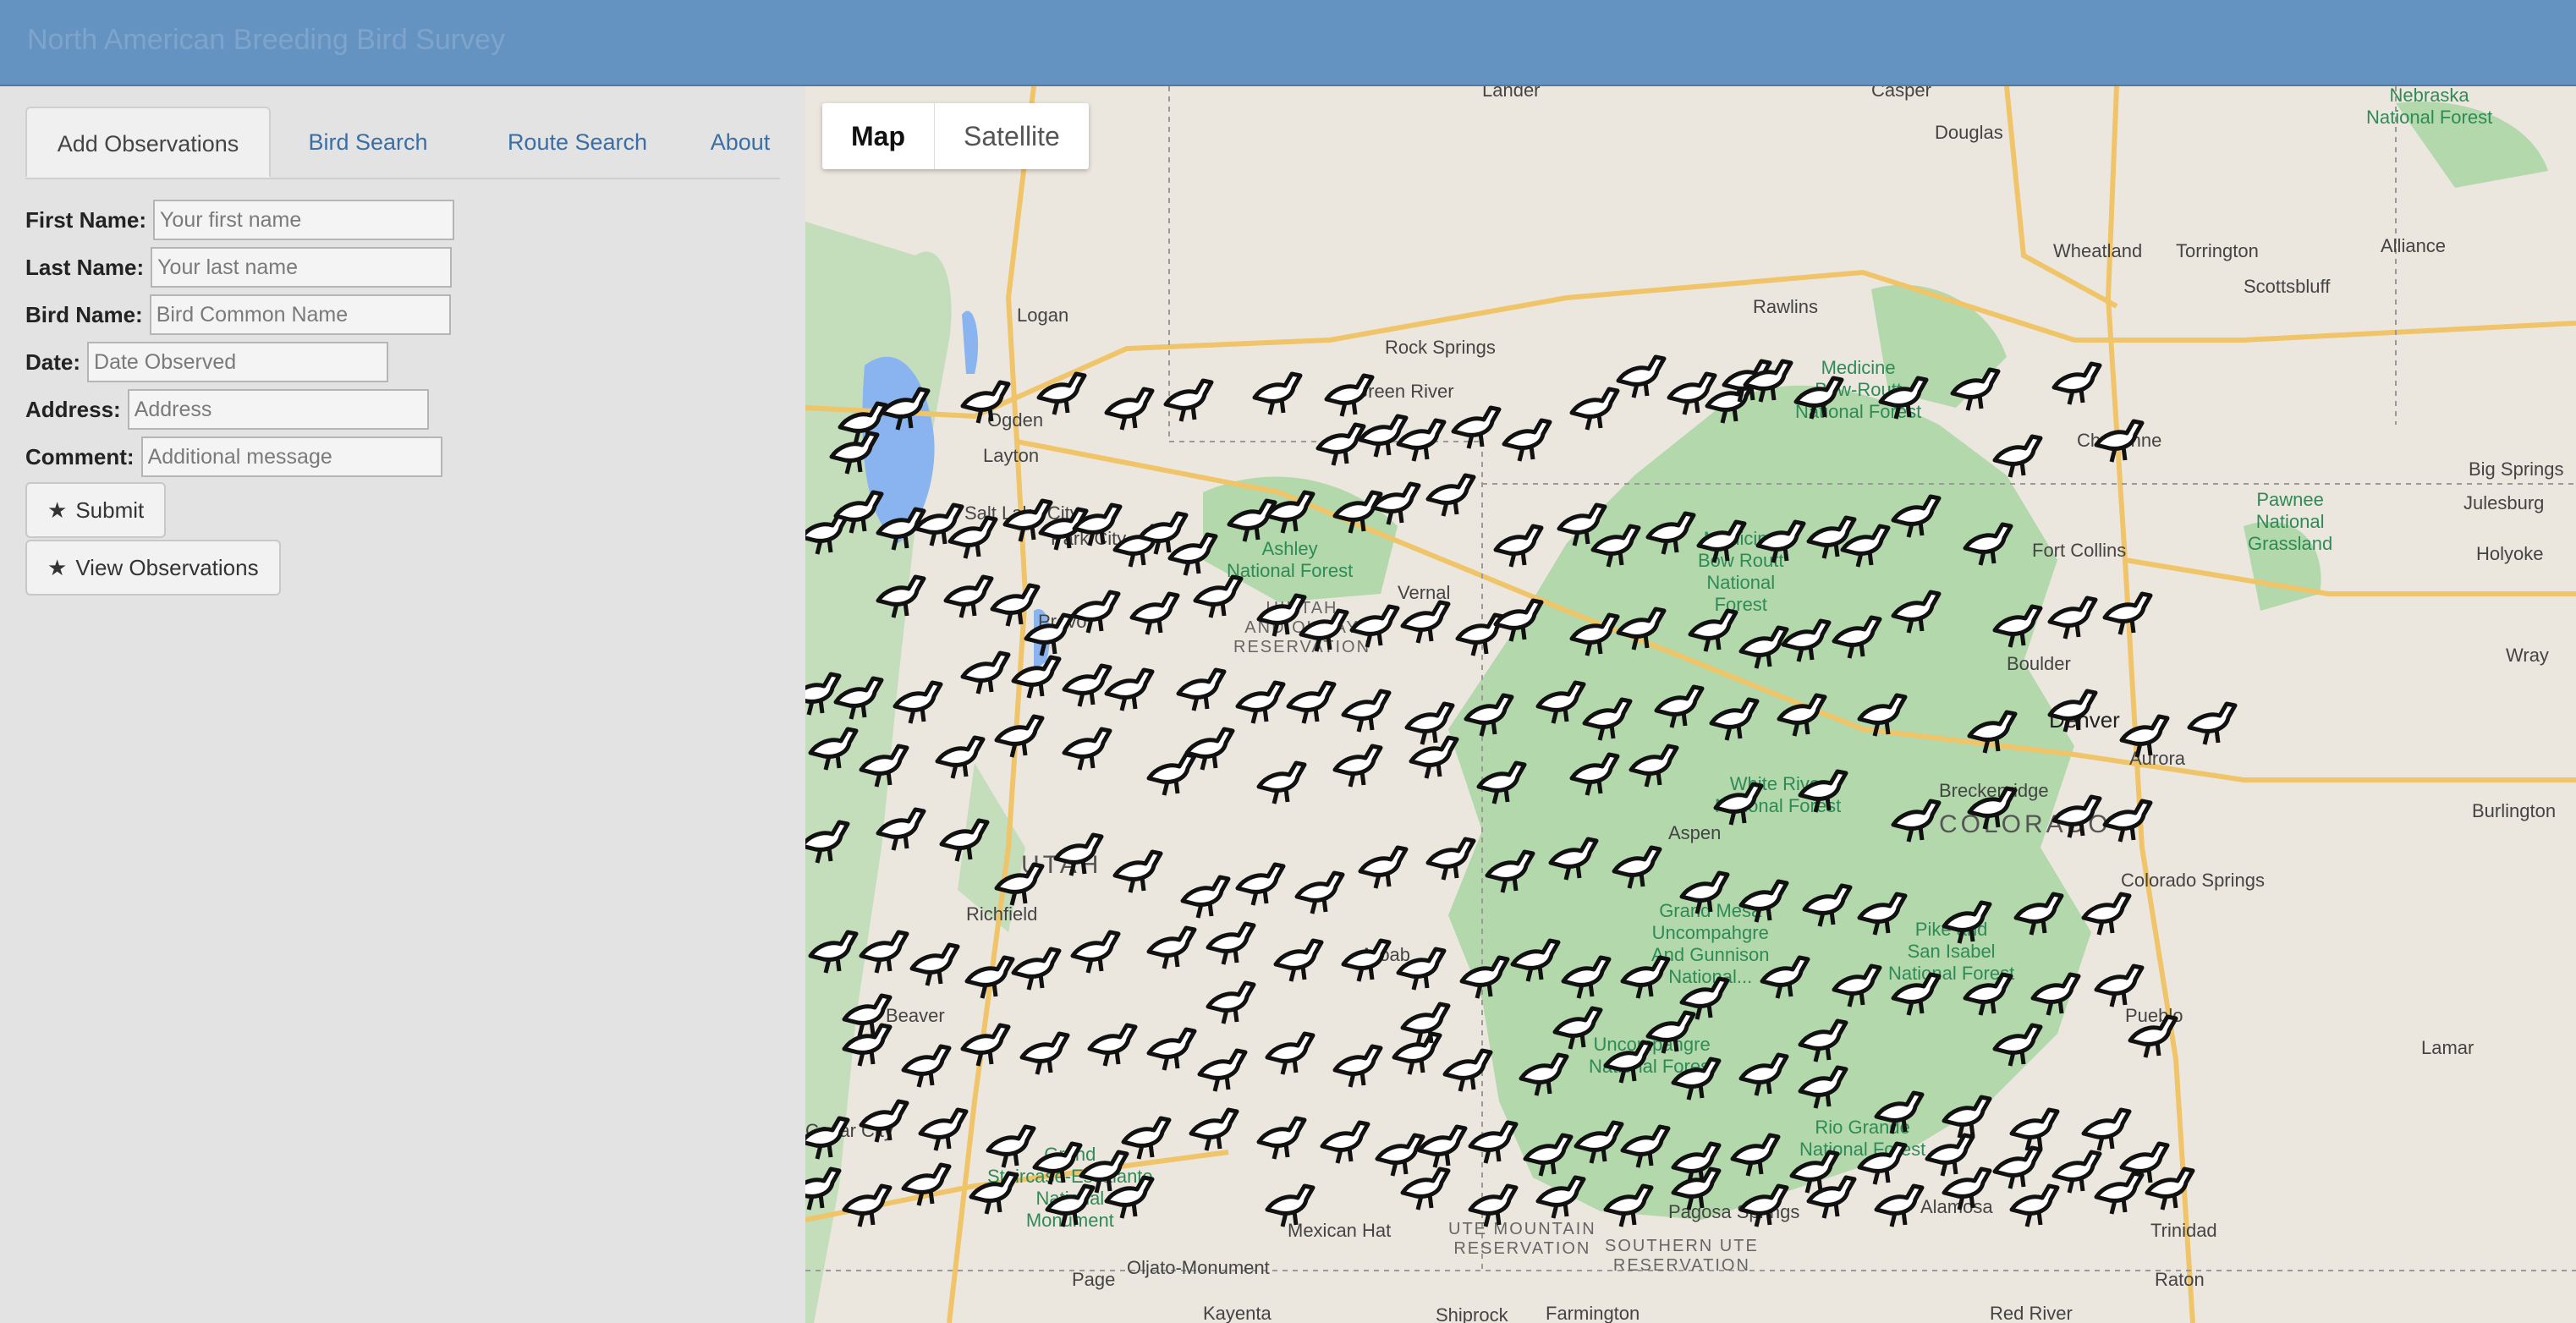 The height and width of the screenshot is (1323, 2576). What do you see at coordinates (1425, 592) in the screenshot?
I see `place-label: Vernal` at bounding box center [1425, 592].